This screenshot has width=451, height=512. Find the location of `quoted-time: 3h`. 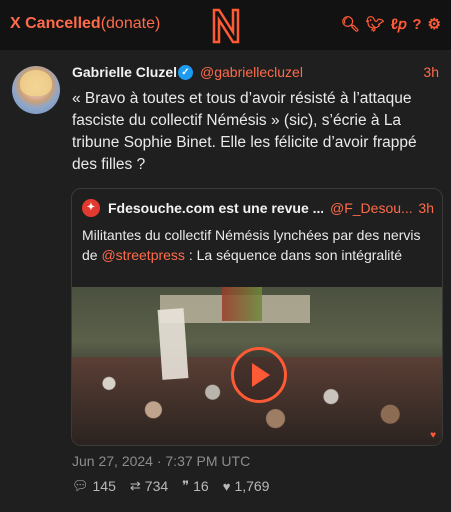

quoted-time: 3h is located at coordinates (426, 208).